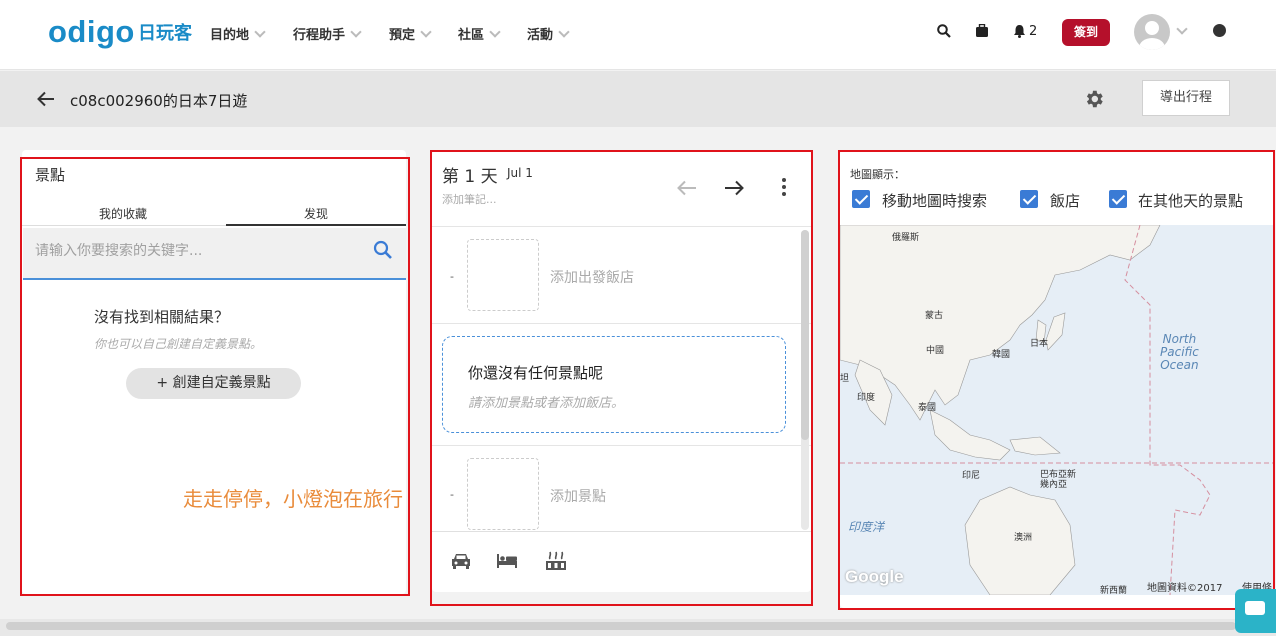 Image resolution: width=1276 pixels, height=636 pixels. Describe the element at coordinates (46, 99) in the screenshot. I see `back-arrow-icon` at that location.